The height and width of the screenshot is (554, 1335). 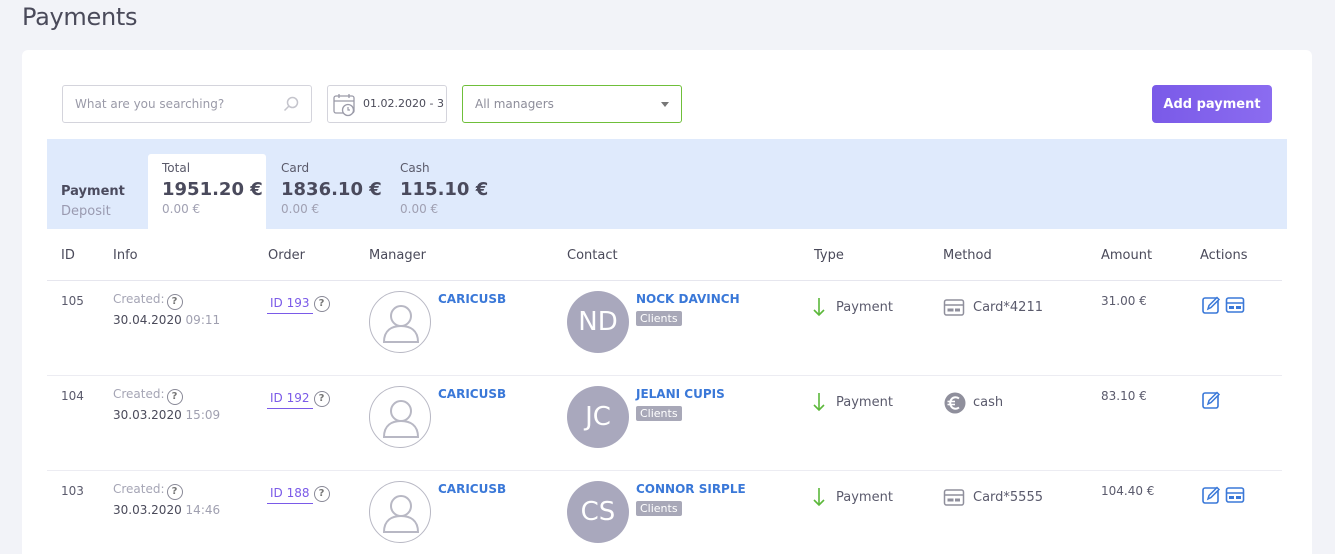 What do you see at coordinates (86, 211) in the screenshot?
I see `summary-sublabel: Deposit` at bounding box center [86, 211].